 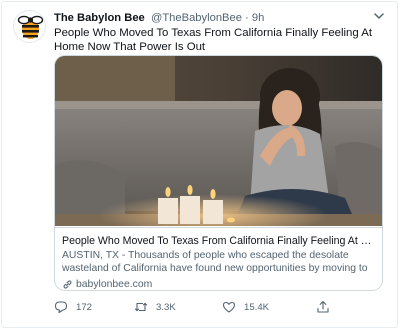 I want to click on chevron-down-icon, so click(x=379, y=16).